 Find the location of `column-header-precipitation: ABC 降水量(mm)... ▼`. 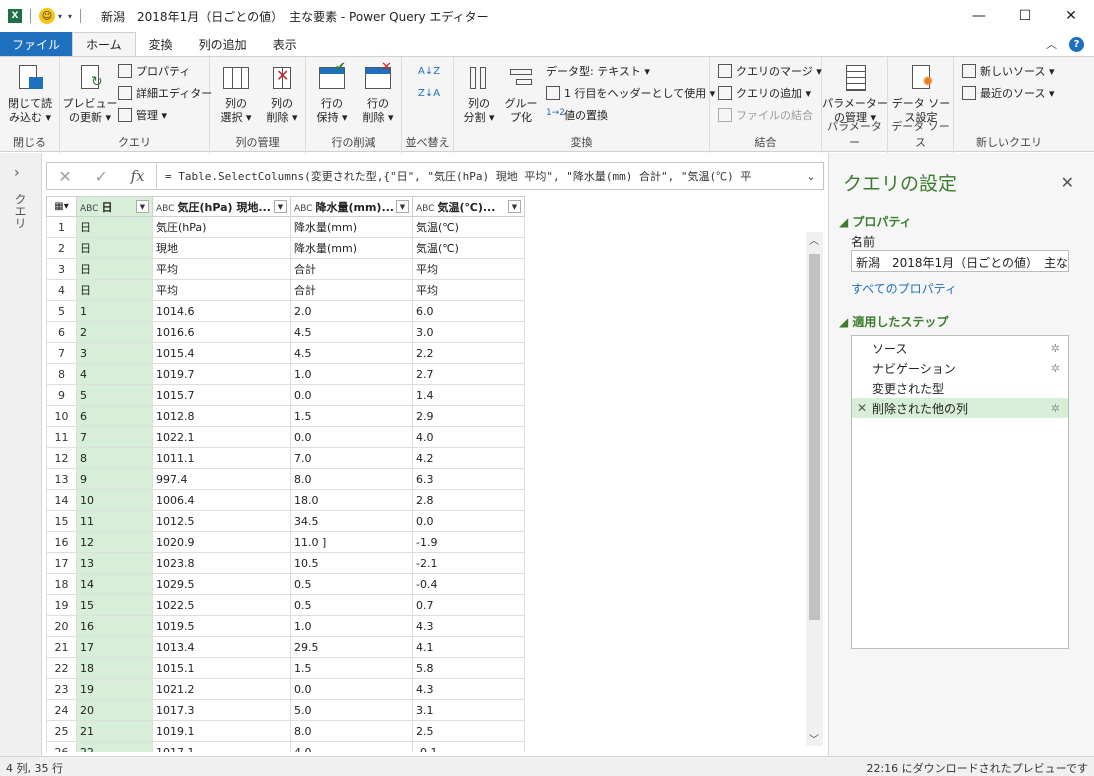

column-header-precipitation: ABC 降水量(mm)... ▼ is located at coordinates (351, 206).